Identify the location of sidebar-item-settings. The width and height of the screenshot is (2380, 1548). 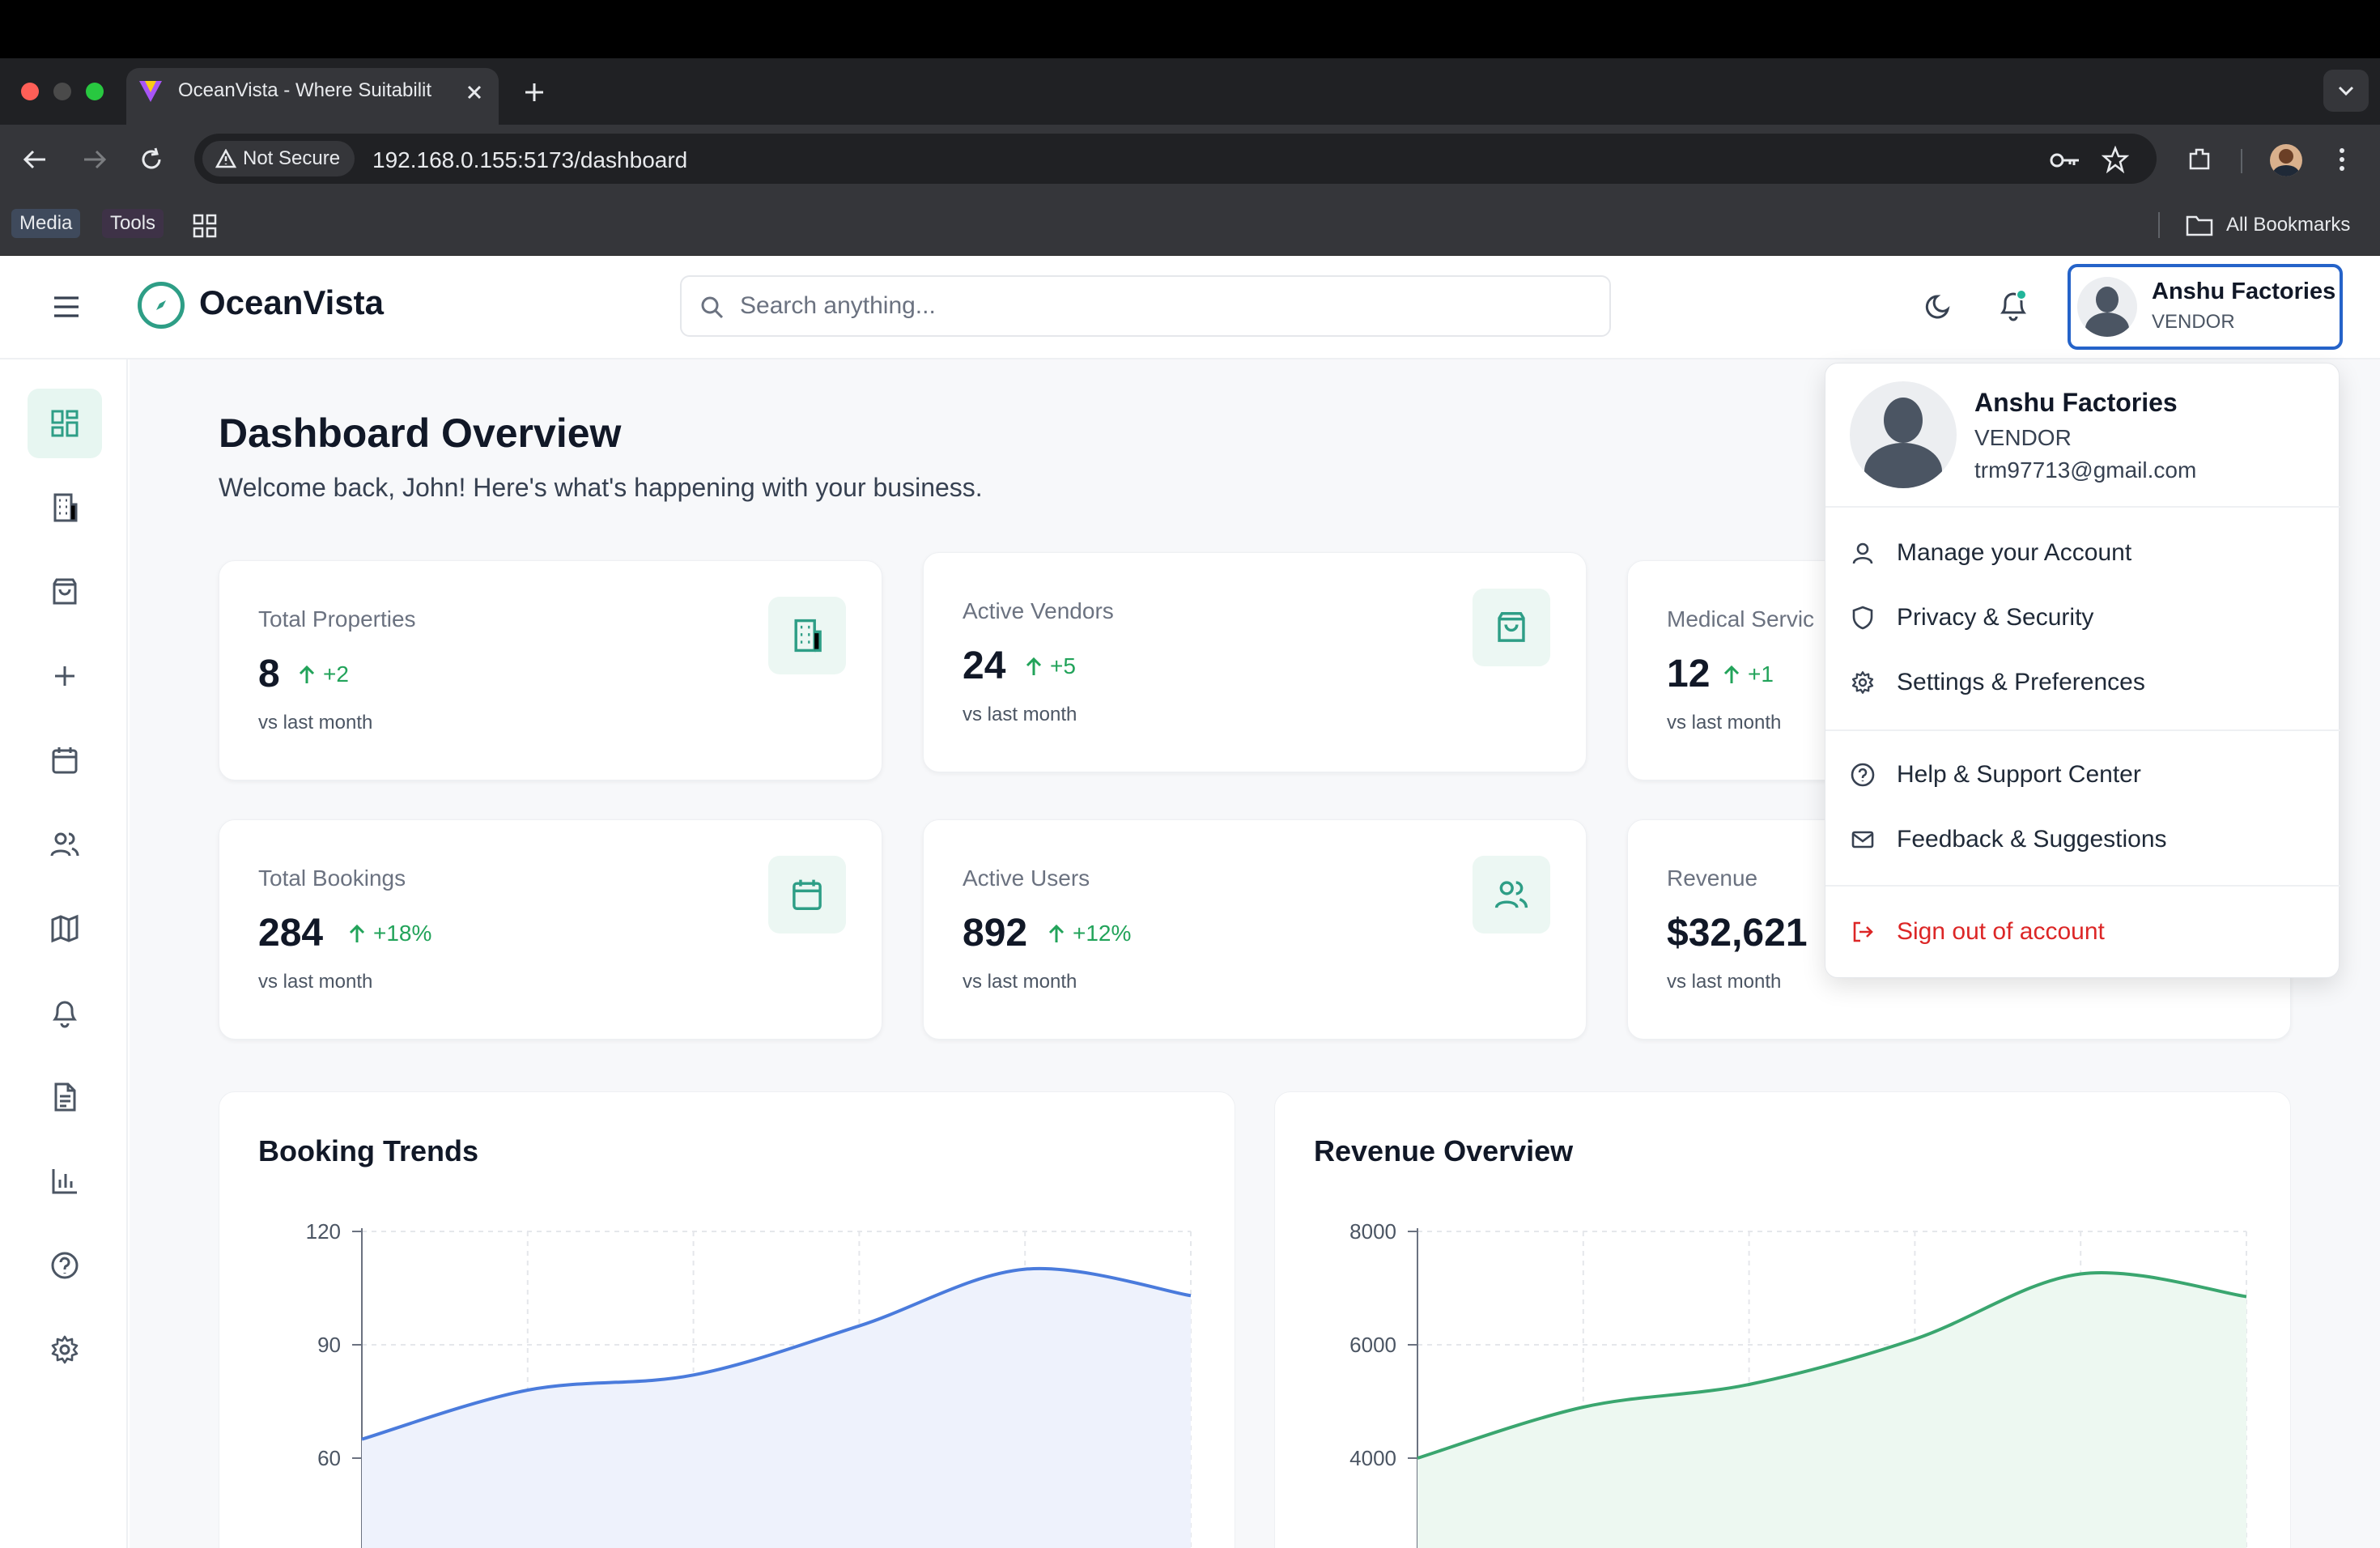
(65, 1349).